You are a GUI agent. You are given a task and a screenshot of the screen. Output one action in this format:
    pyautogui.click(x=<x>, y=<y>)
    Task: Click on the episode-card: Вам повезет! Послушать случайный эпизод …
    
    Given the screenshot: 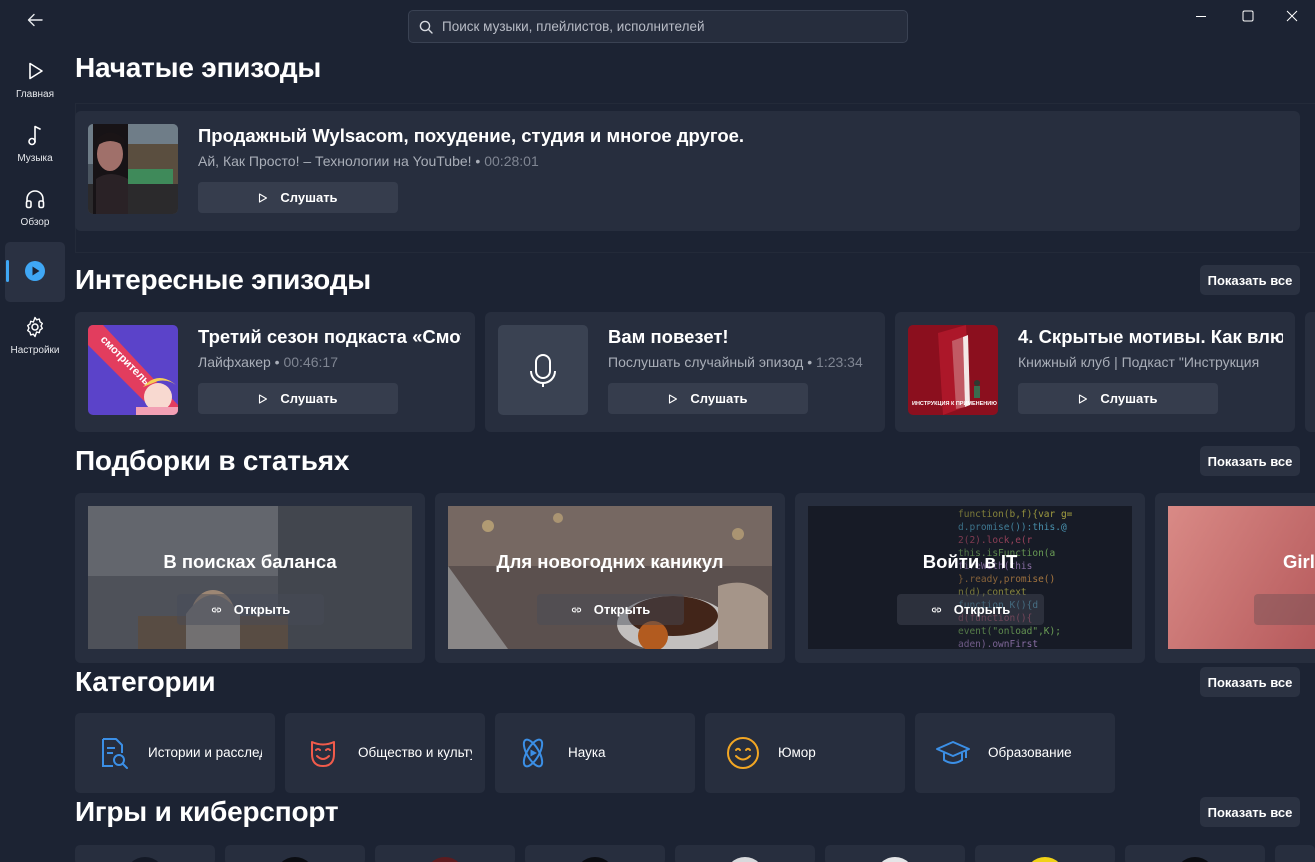 What is the action you would take?
    pyautogui.click(x=685, y=372)
    